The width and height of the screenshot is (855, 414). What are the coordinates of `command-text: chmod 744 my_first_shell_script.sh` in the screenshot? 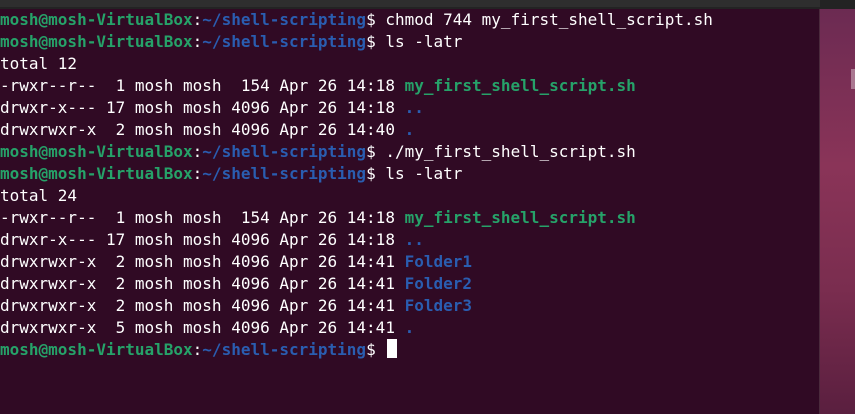 It's located at (544, 19).